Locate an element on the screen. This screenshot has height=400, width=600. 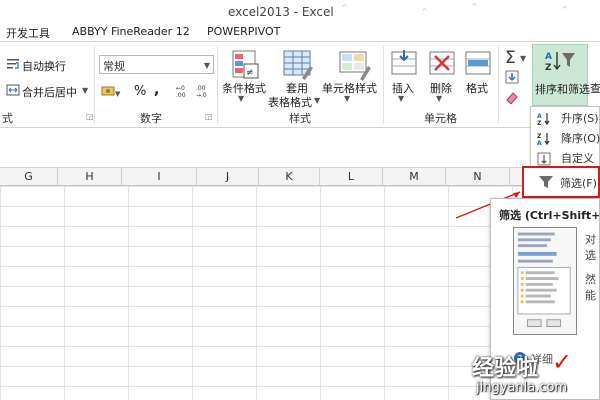
merge-center-button: 合并后居中 is located at coordinates (49, 92).